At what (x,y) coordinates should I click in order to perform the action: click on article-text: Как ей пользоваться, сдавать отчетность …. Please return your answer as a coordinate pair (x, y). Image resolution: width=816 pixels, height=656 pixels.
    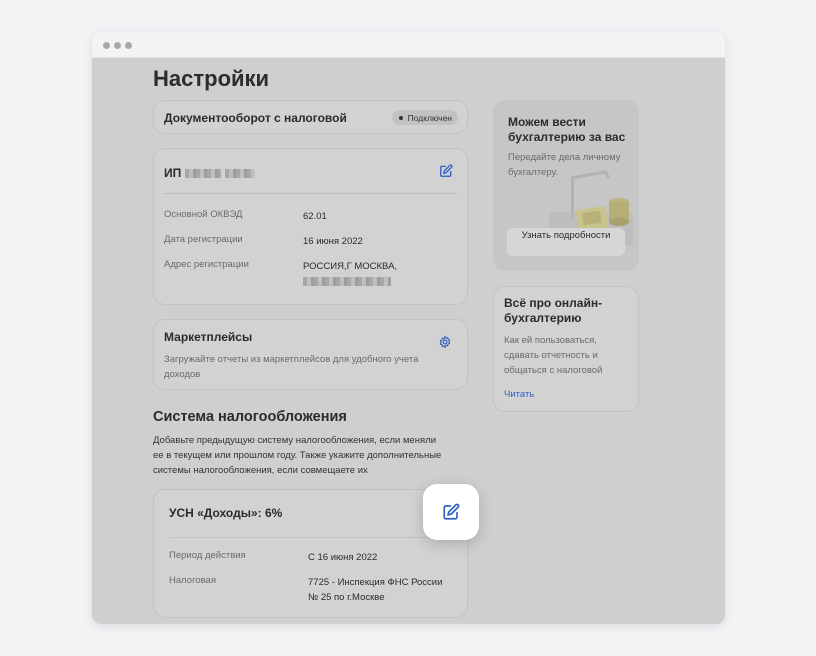
    Looking at the image, I should click on (553, 355).